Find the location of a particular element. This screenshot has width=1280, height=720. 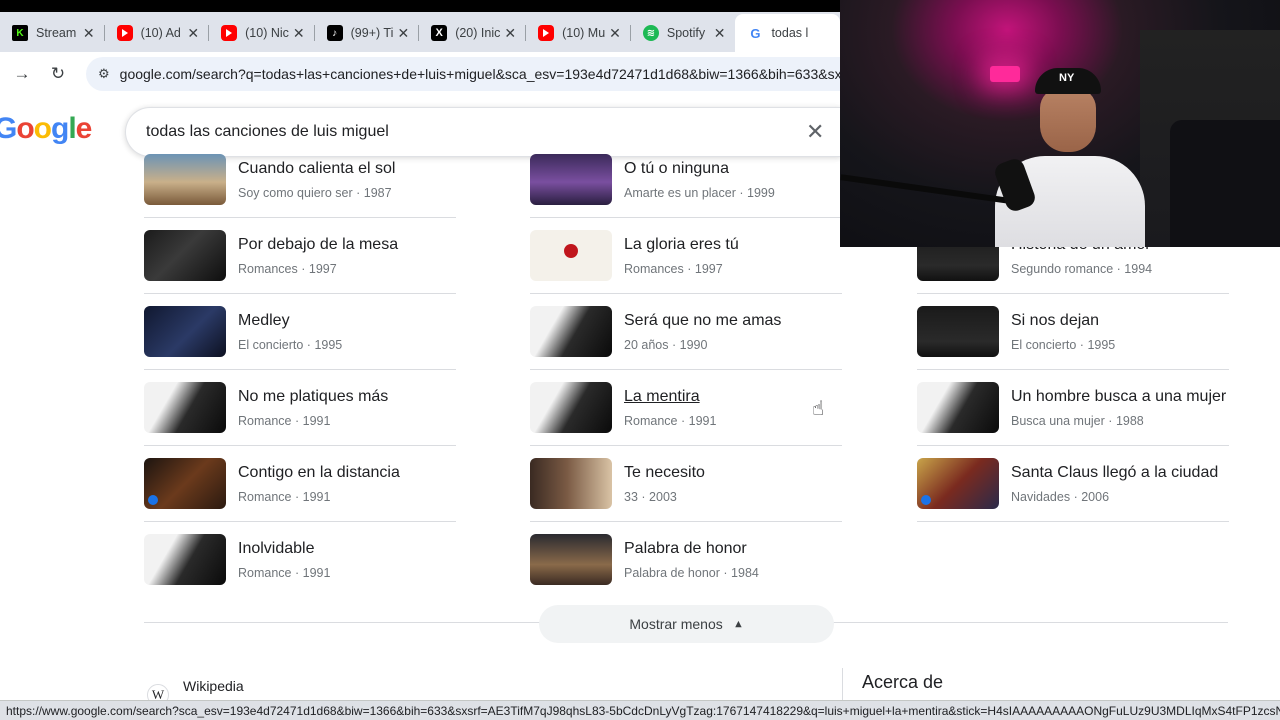

song-album: El concierto is located at coordinates (271, 345).